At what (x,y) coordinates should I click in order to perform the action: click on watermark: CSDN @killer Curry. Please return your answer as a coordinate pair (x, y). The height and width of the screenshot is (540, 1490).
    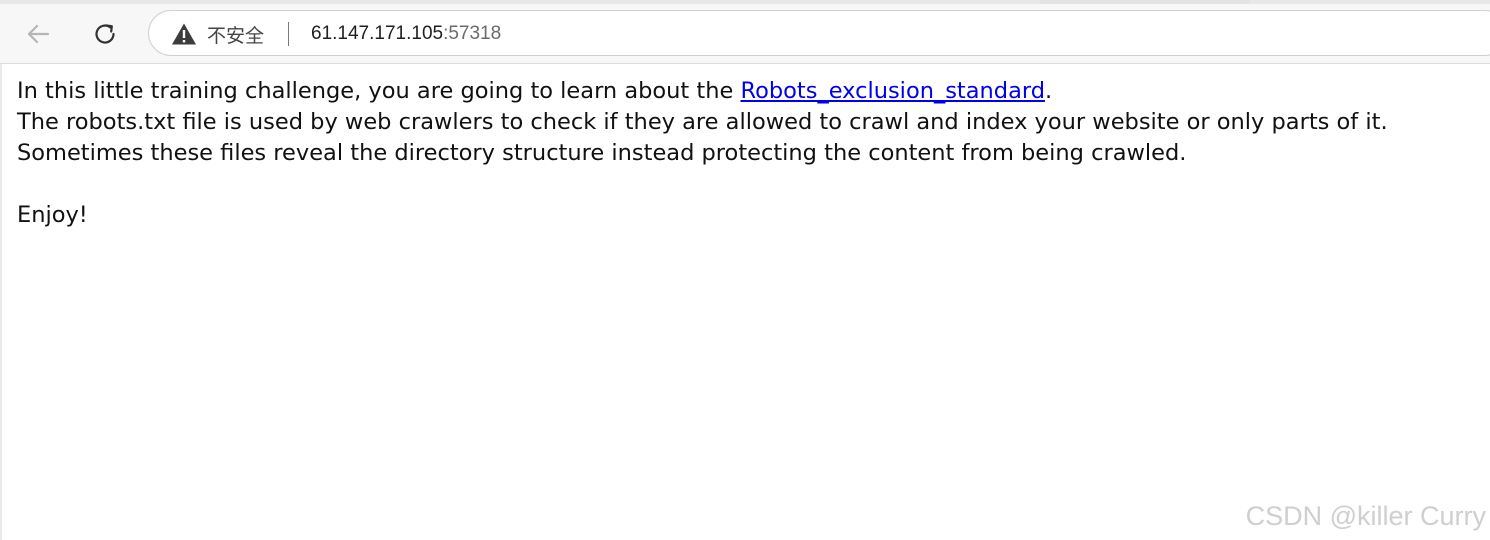
    Looking at the image, I should click on (1365, 516).